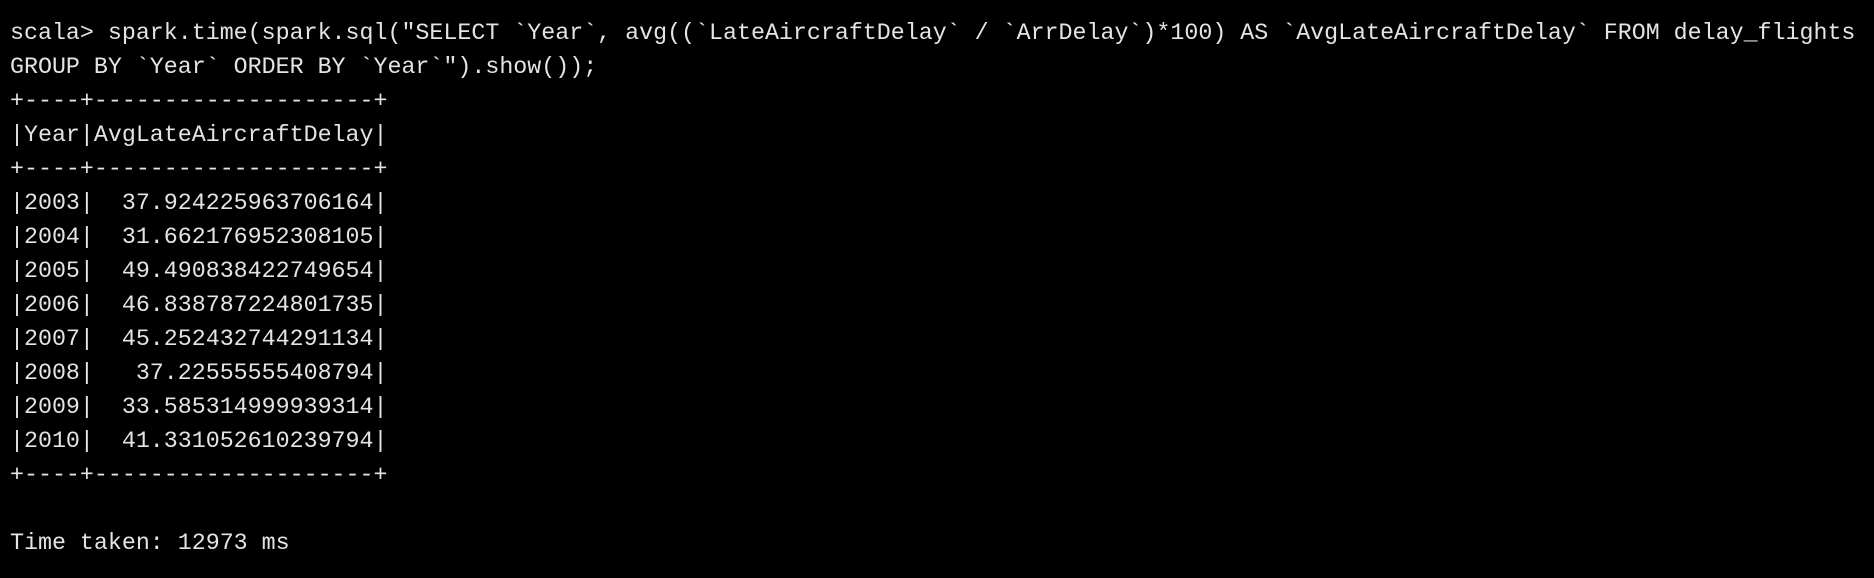 Image resolution: width=1874 pixels, height=578 pixels. What do you see at coordinates (199, 203) in the screenshot?
I see `table-row: |2003| 37.924225963706164|` at bounding box center [199, 203].